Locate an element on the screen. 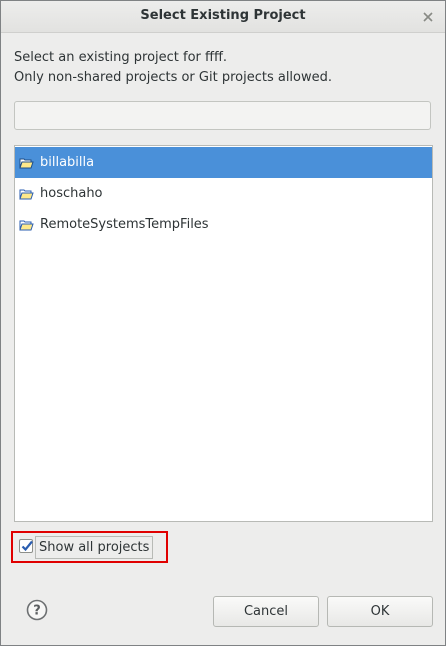  project-label: RemoteSystemsTempFiles is located at coordinates (124, 224).